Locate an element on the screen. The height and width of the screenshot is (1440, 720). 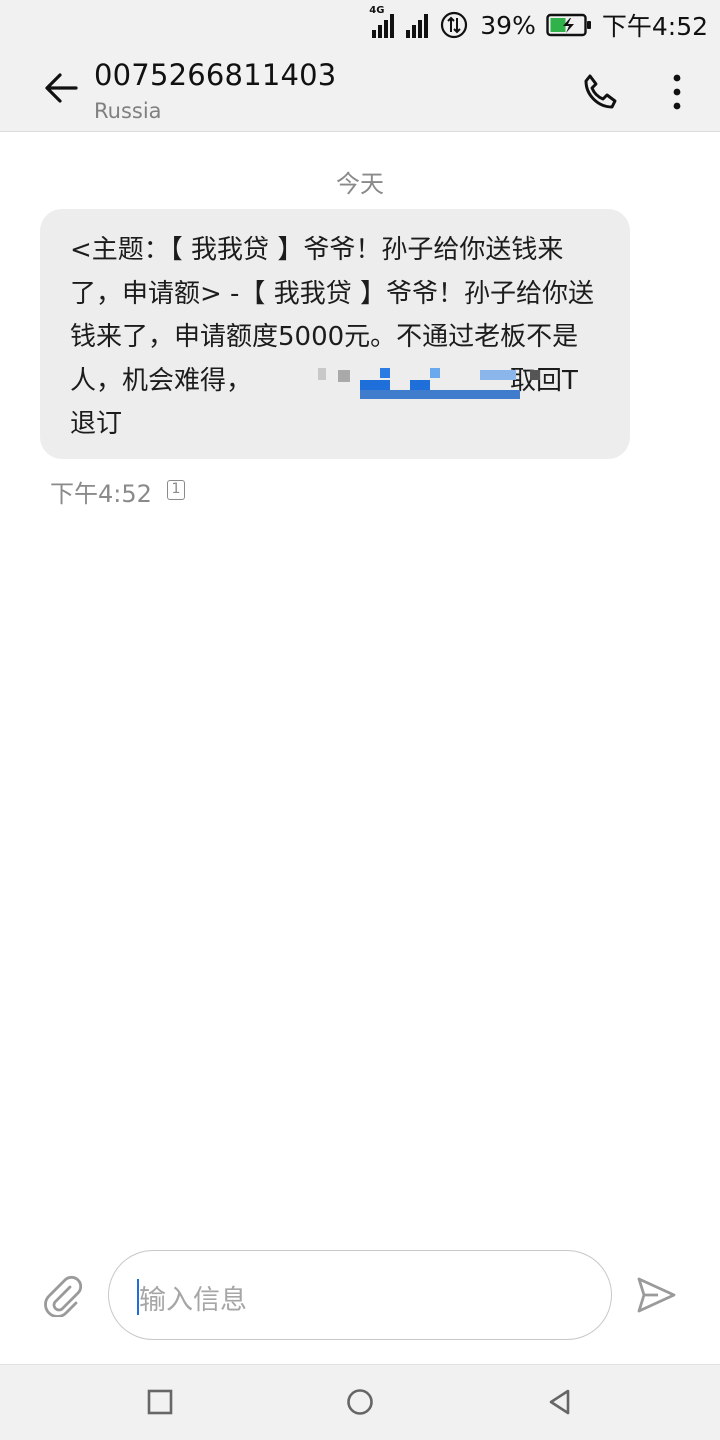
recents-button is located at coordinates (160, 1402).